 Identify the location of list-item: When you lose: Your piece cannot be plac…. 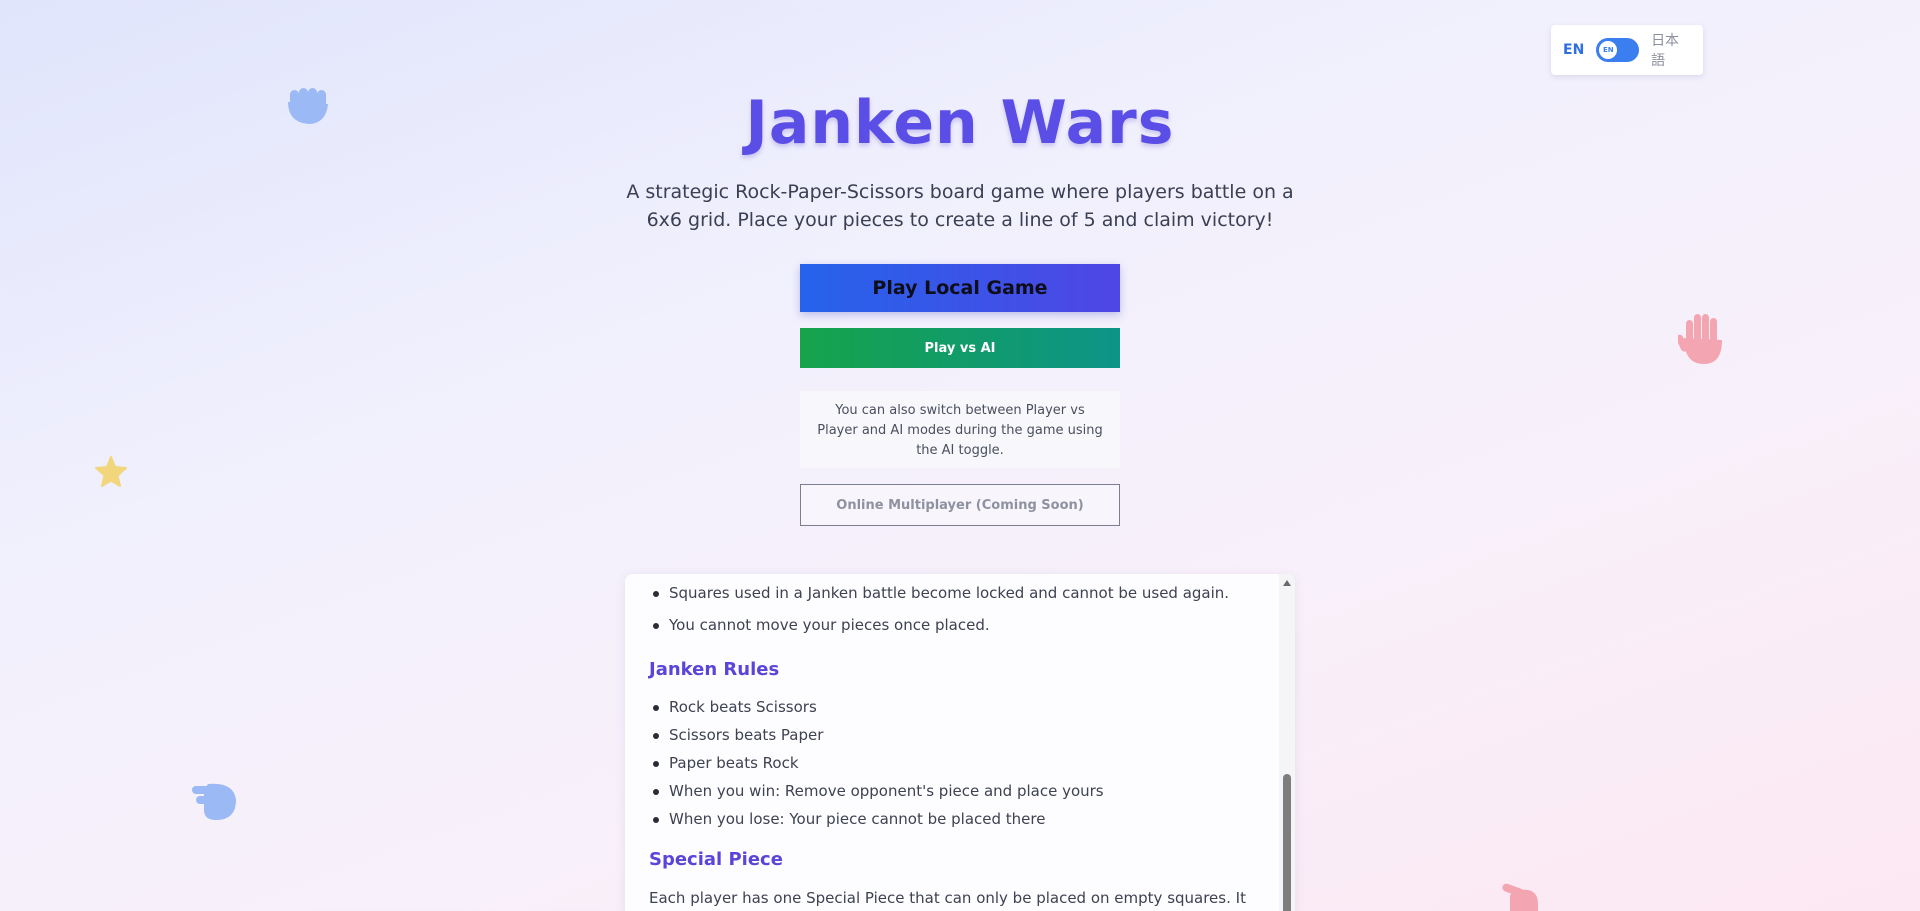
(959, 822).